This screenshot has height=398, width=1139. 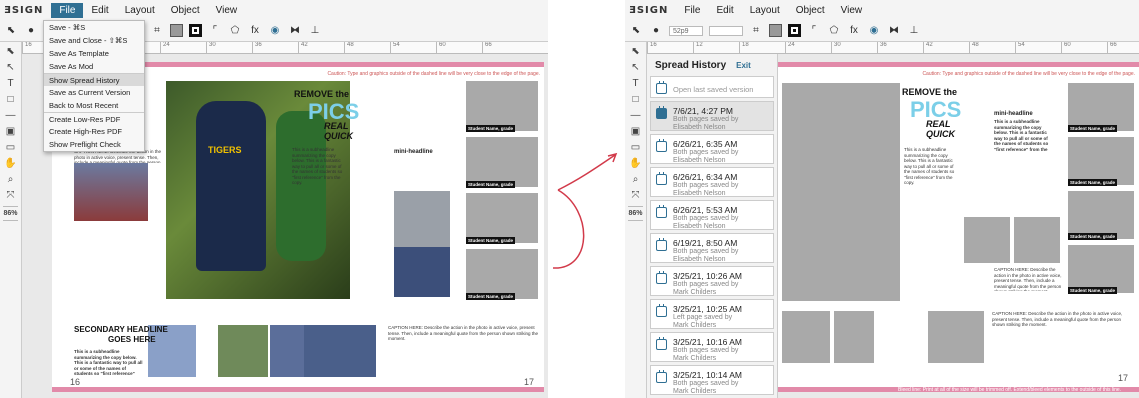 I want to click on student-label-r4: Student Name, grade, so click(x=1093, y=290).